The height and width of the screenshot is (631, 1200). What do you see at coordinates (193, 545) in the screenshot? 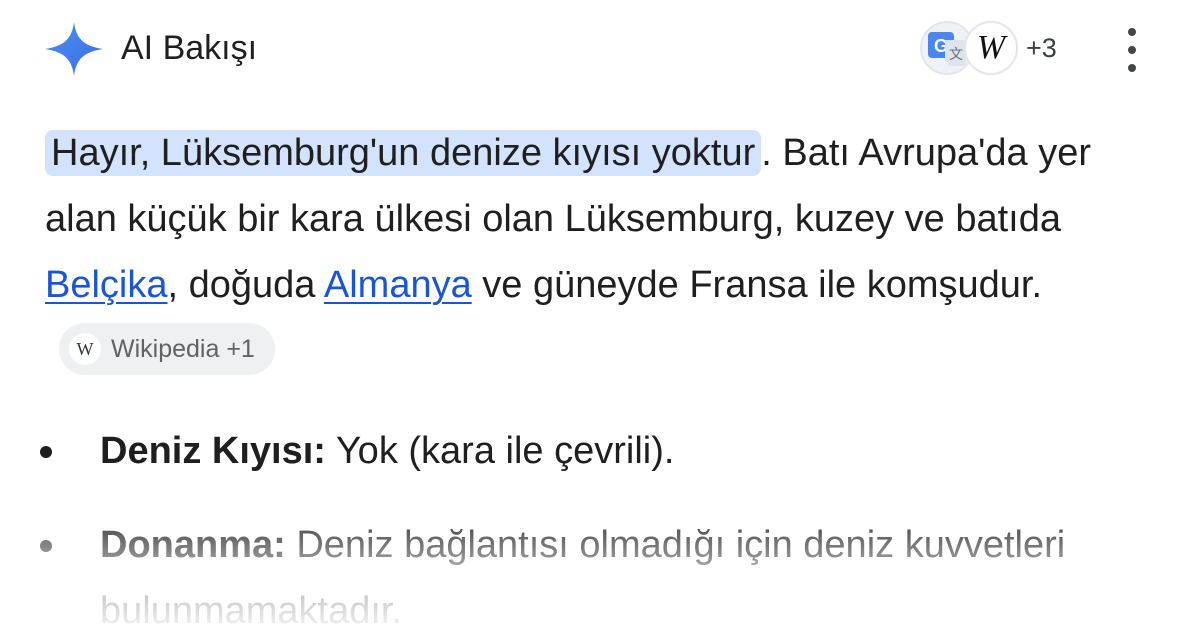
I see `list-item-label: Donanma:` at bounding box center [193, 545].